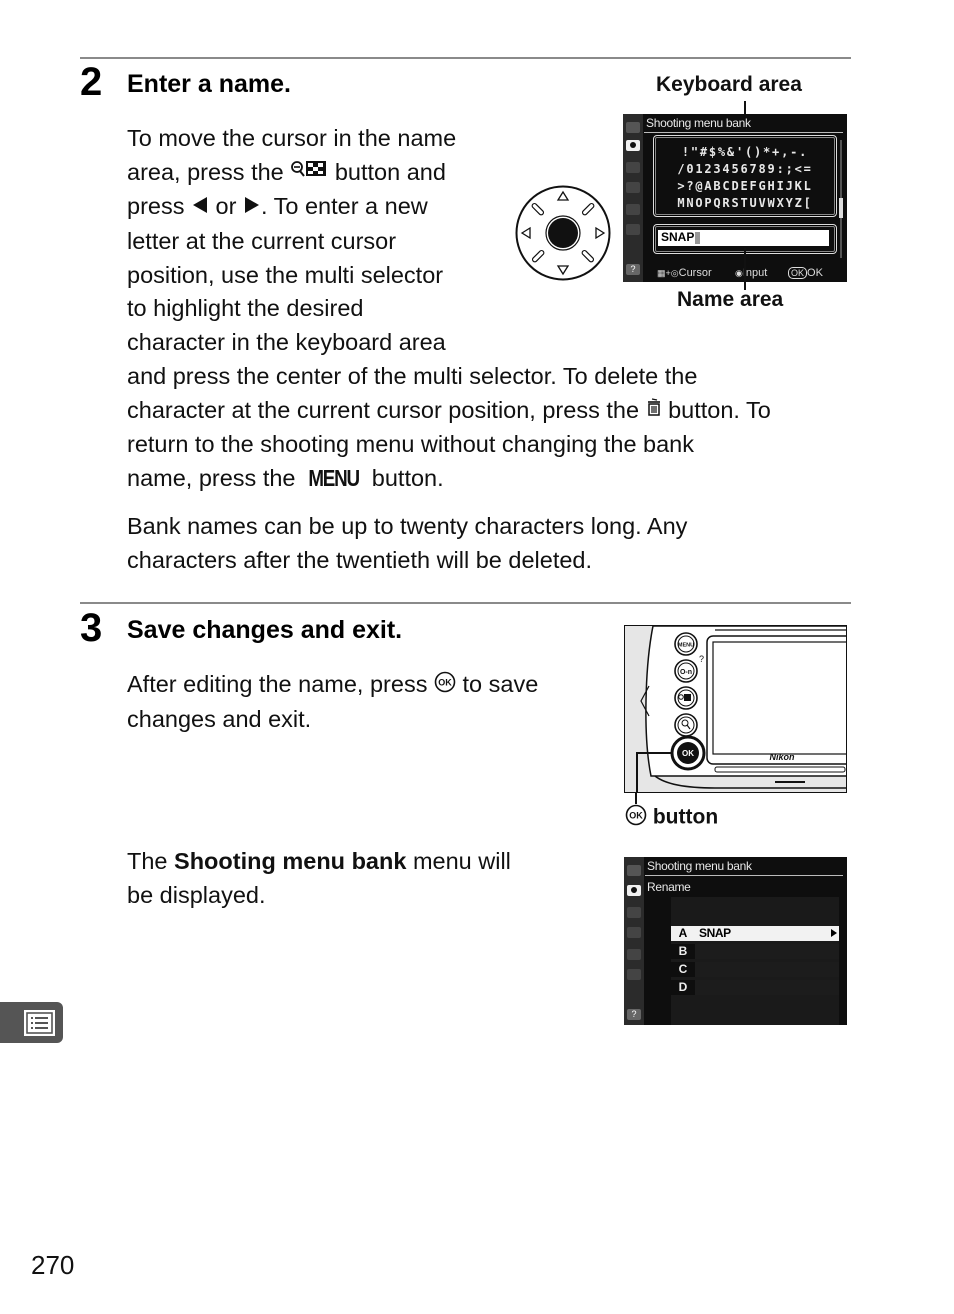 This screenshot has width=954, height=1314. I want to click on menu-button-glyph: MENU, so click(334, 477).